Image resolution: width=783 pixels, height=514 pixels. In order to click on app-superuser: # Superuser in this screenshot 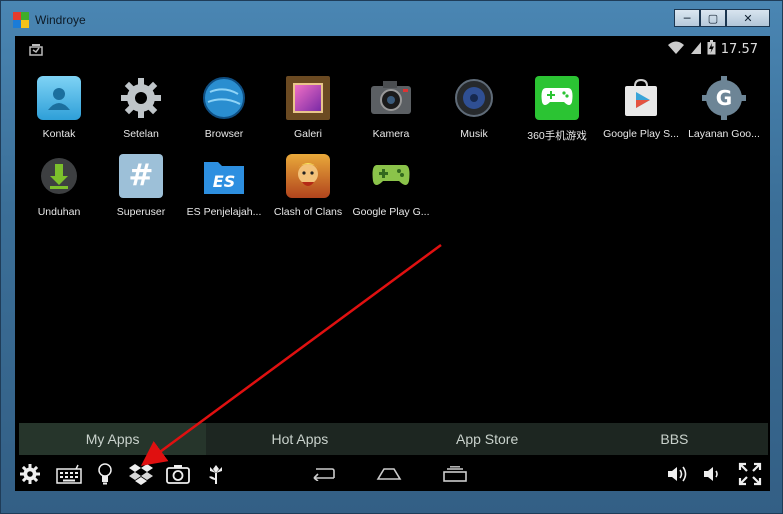, I will do `click(141, 186)`.